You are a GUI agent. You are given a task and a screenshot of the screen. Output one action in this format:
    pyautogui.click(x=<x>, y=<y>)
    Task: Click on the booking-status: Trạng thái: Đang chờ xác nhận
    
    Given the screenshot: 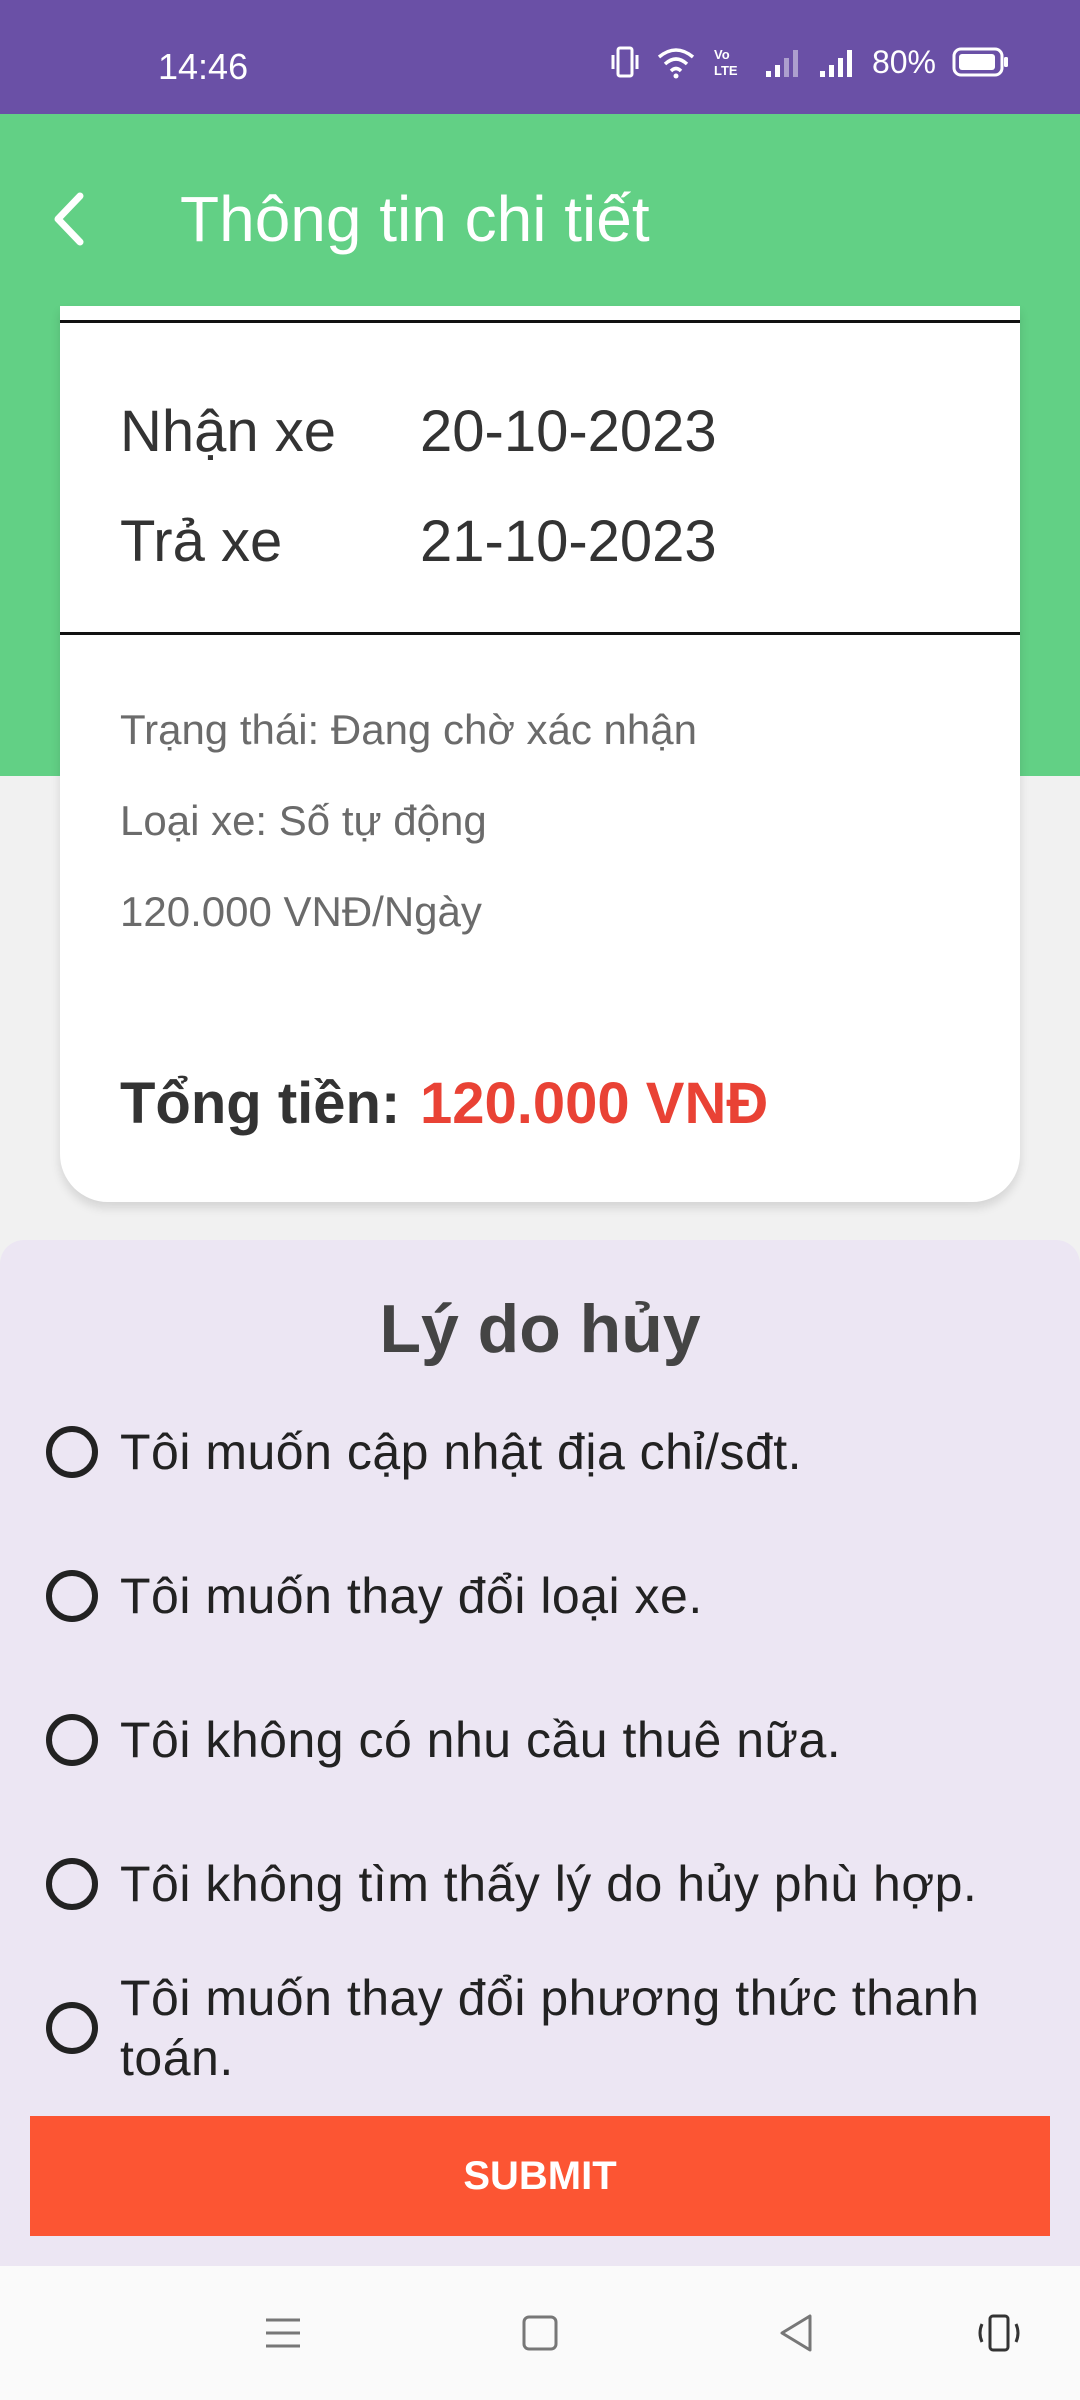 What is the action you would take?
    pyautogui.click(x=408, y=729)
    